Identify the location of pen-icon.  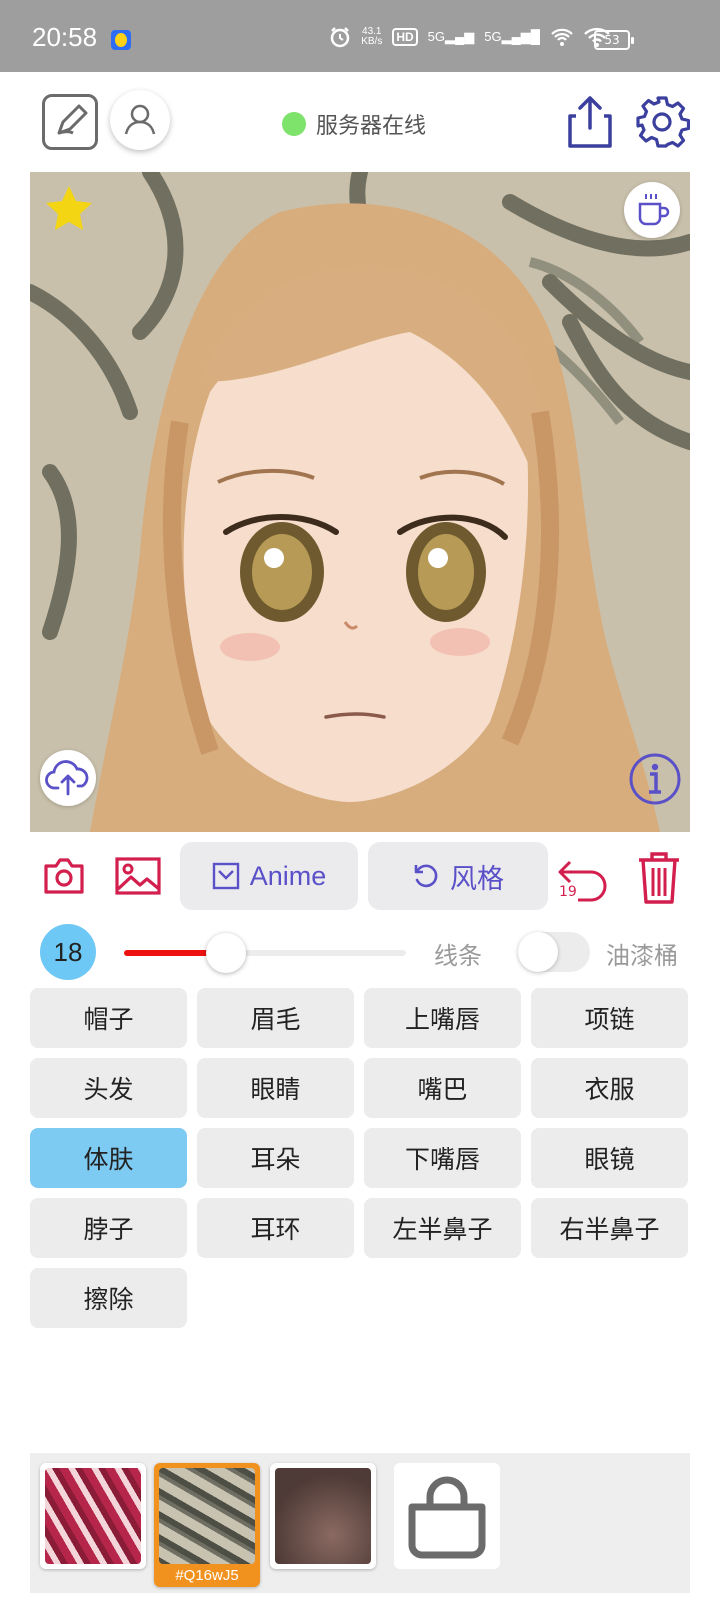
(72, 119).